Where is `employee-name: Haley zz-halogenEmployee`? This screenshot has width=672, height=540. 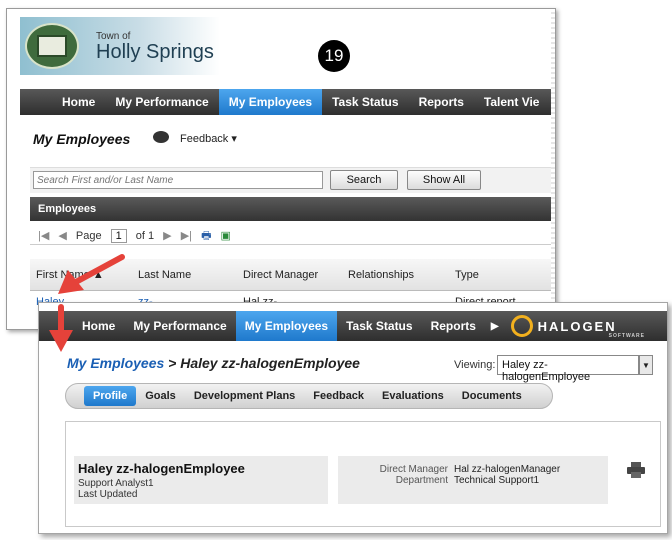
employee-name: Haley zz-halogenEmployee is located at coordinates (161, 468).